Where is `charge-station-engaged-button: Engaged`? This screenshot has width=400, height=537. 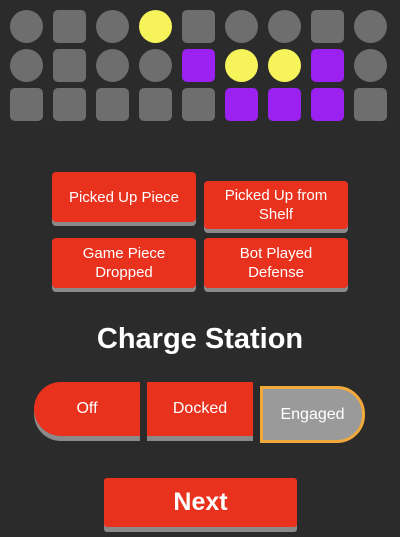
charge-station-engaged-button: Engaged is located at coordinates (312, 414).